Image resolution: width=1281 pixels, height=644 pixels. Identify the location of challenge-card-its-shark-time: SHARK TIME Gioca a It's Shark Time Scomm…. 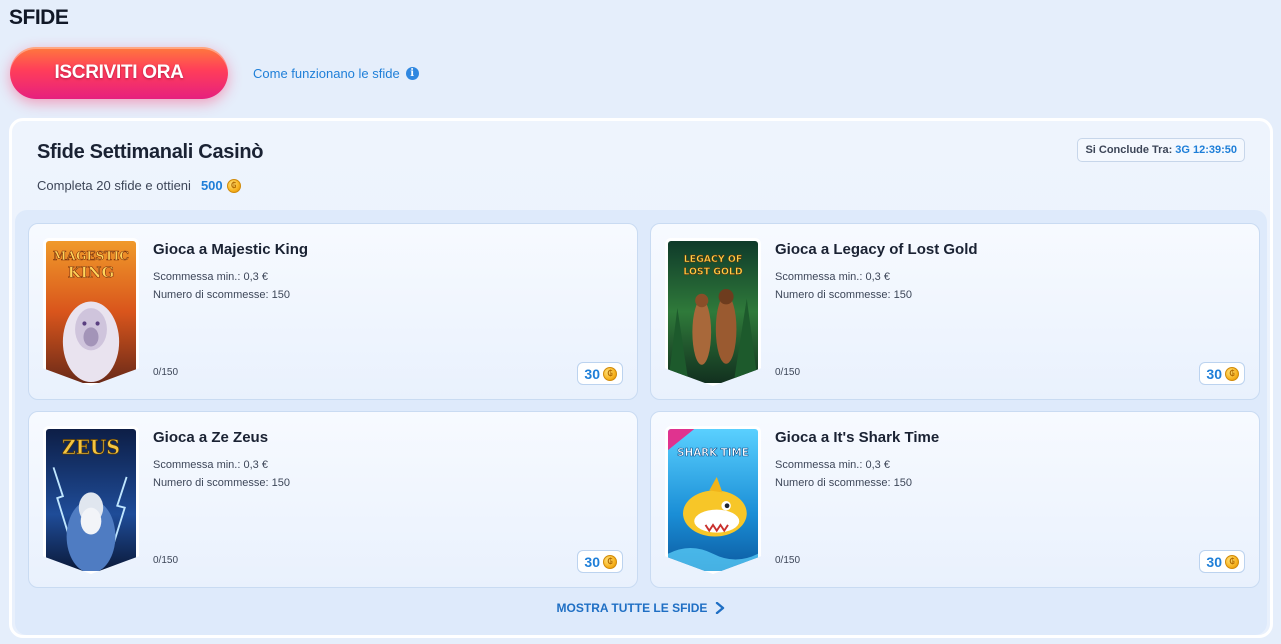
(955, 499).